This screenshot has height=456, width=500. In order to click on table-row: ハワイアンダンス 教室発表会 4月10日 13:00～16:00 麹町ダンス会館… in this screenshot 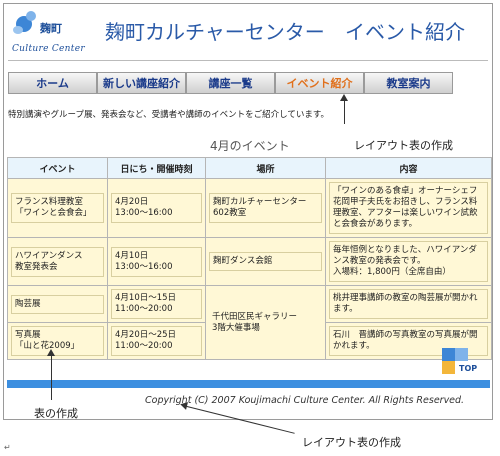, I will do `click(249, 261)`.